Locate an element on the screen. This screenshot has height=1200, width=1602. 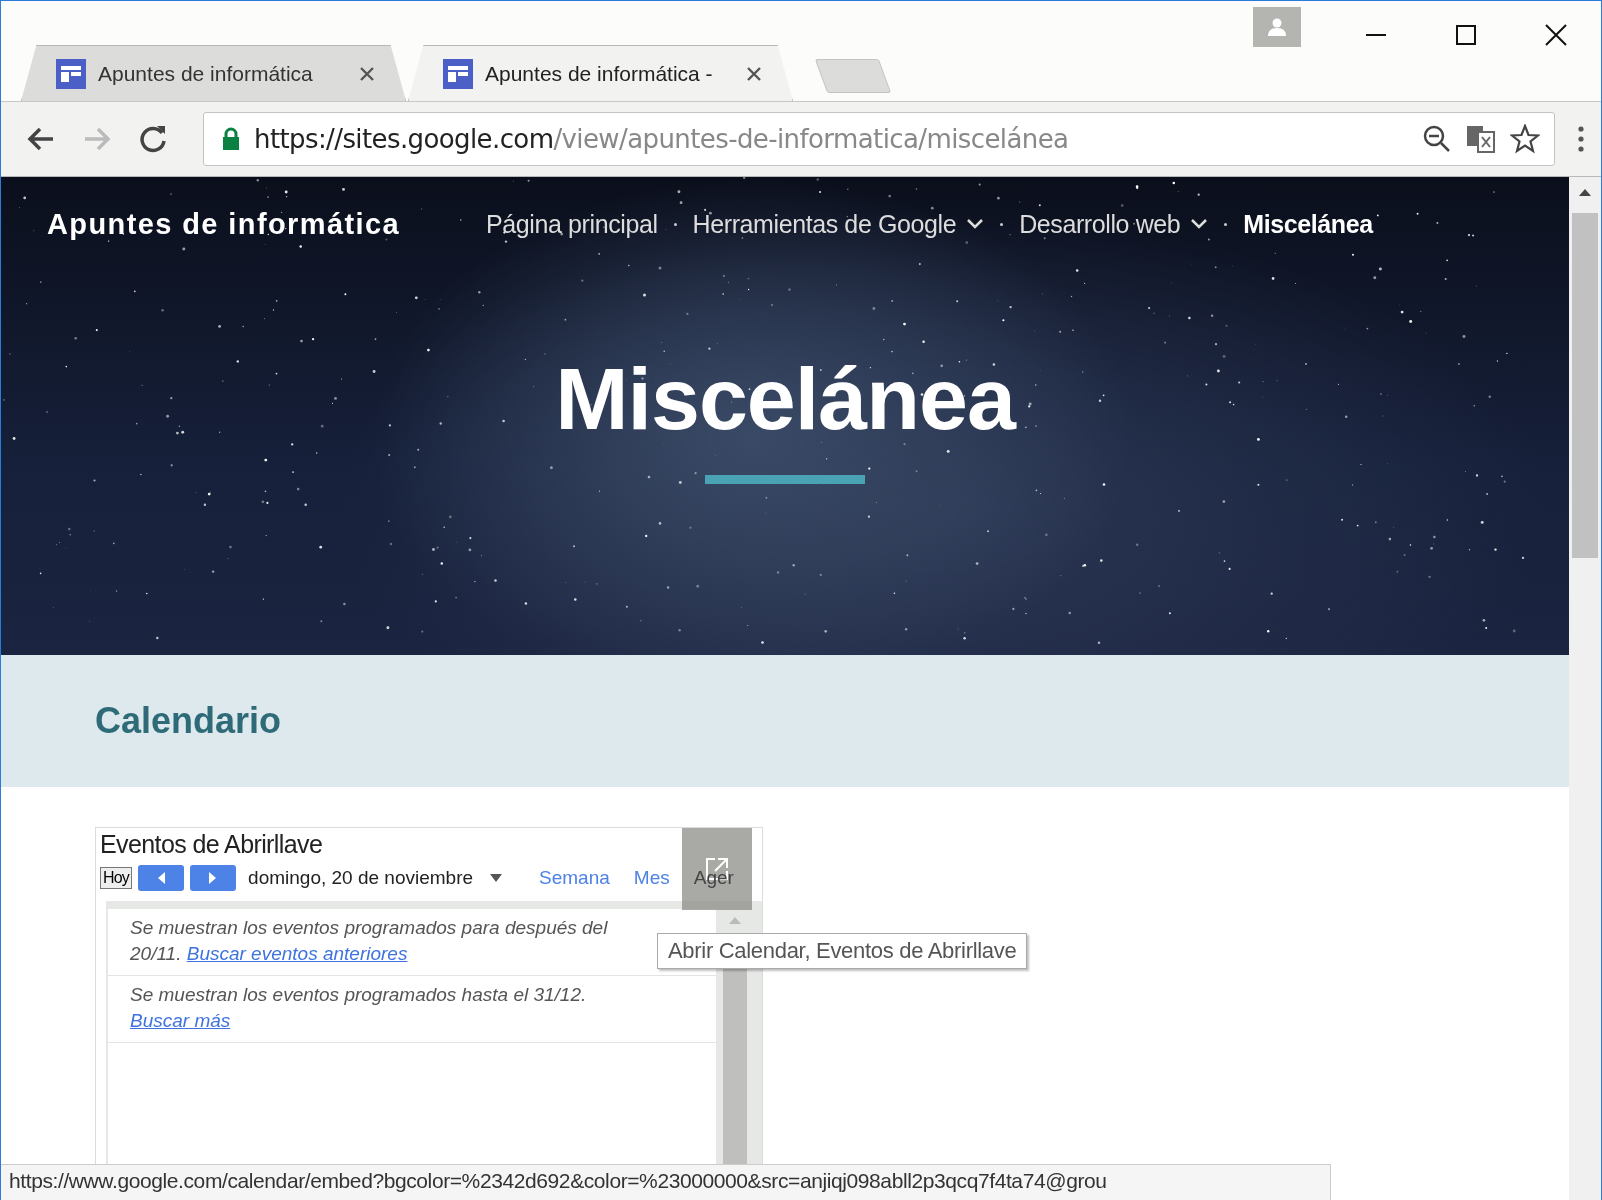
minimize-icon is located at coordinates (1376, 35).